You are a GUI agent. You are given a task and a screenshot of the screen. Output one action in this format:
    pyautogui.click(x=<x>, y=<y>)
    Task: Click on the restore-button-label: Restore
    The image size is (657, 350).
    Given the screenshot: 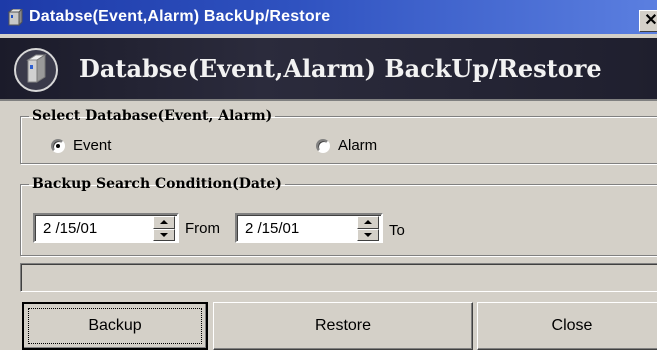 What is the action you would take?
    pyautogui.click(x=343, y=325)
    